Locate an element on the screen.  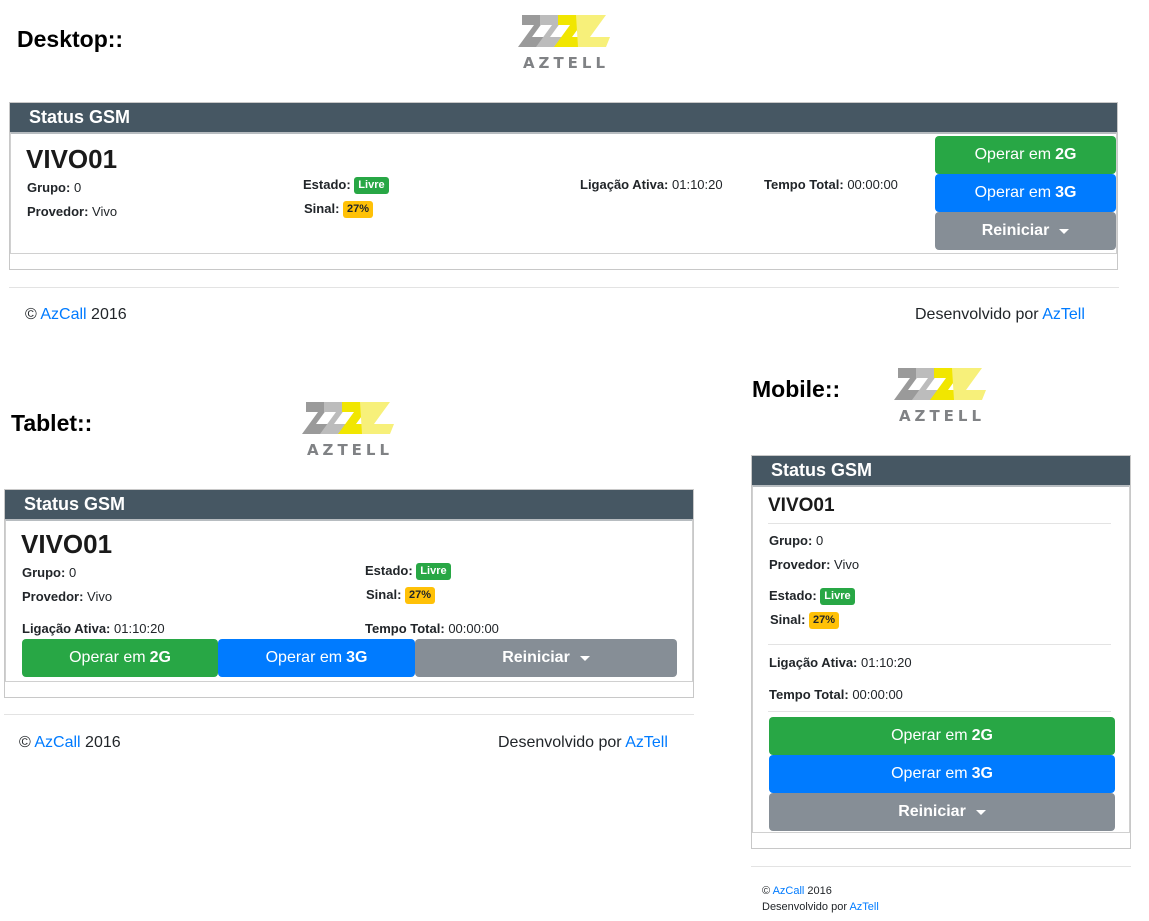
mobile-label: Mobile:: is located at coordinates (796, 389).